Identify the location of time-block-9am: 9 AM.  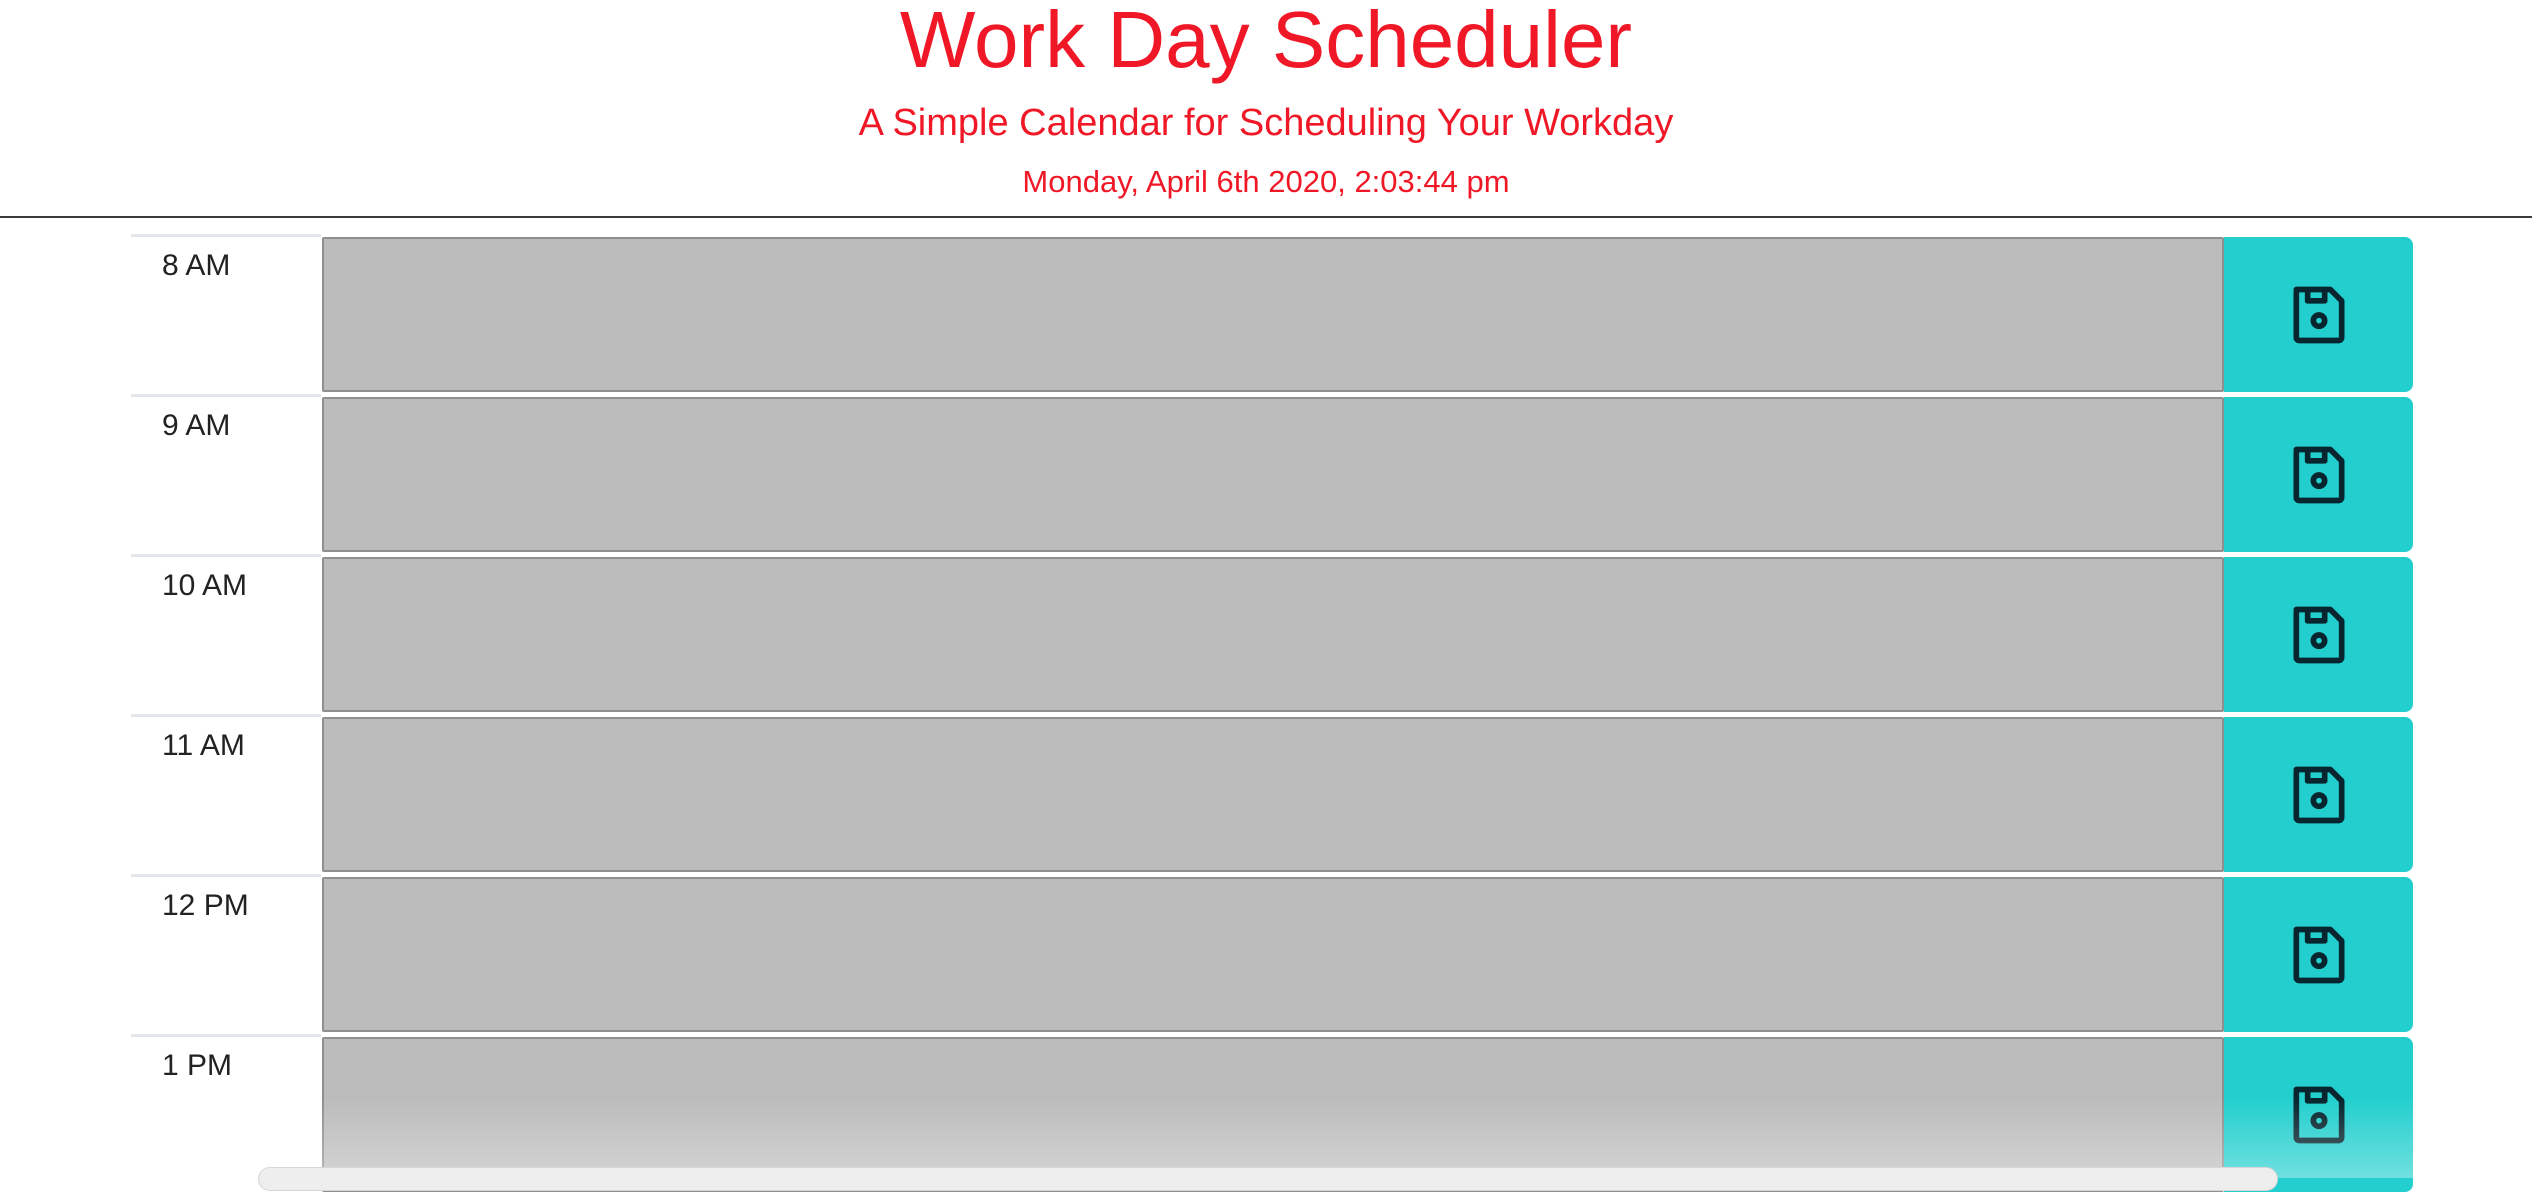
(1272, 474).